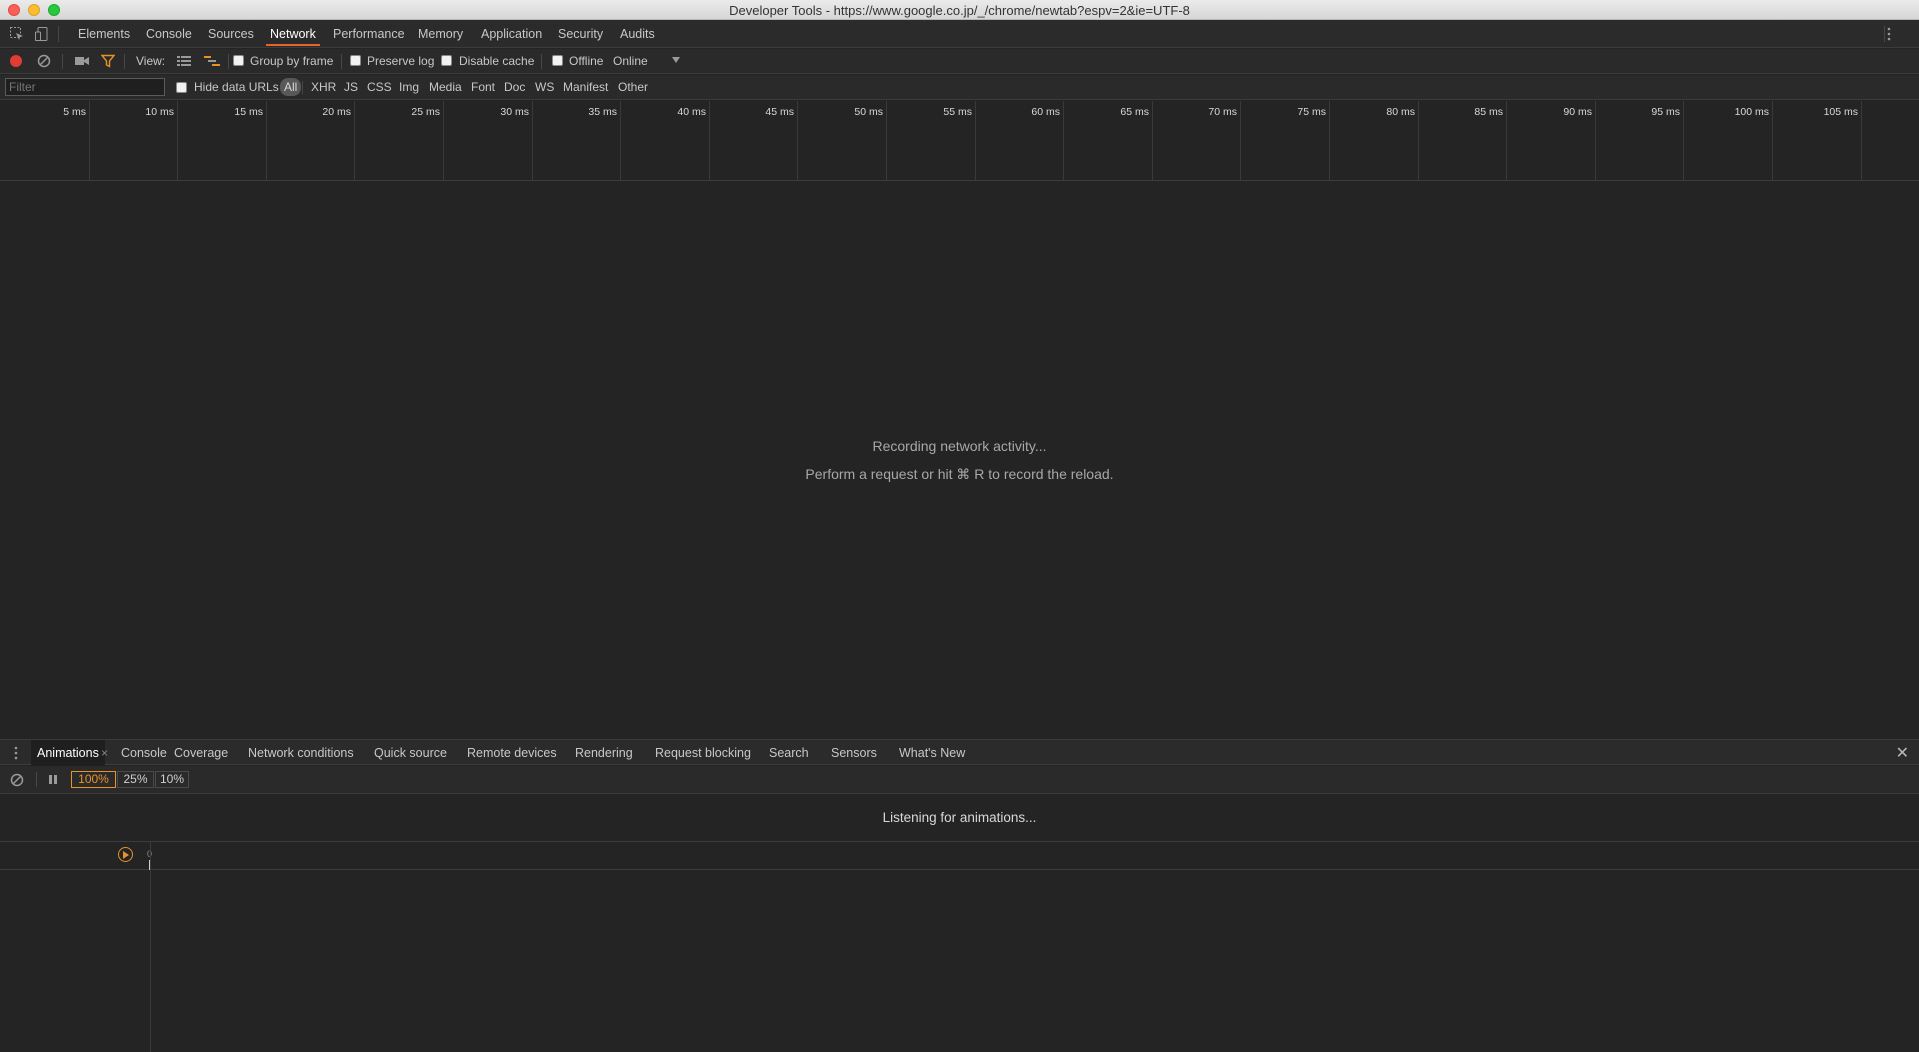 This screenshot has width=1919, height=1052. I want to click on tab-audits: Audits, so click(637, 34).